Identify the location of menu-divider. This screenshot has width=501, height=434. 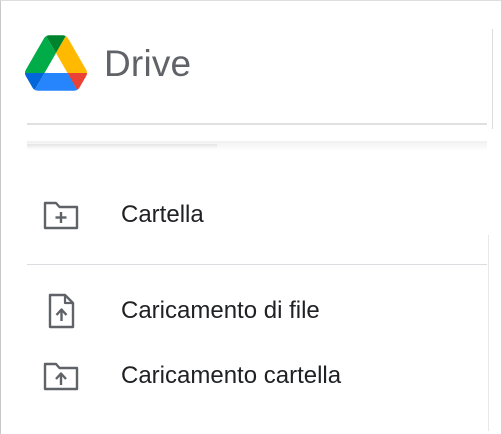
(257, 264).